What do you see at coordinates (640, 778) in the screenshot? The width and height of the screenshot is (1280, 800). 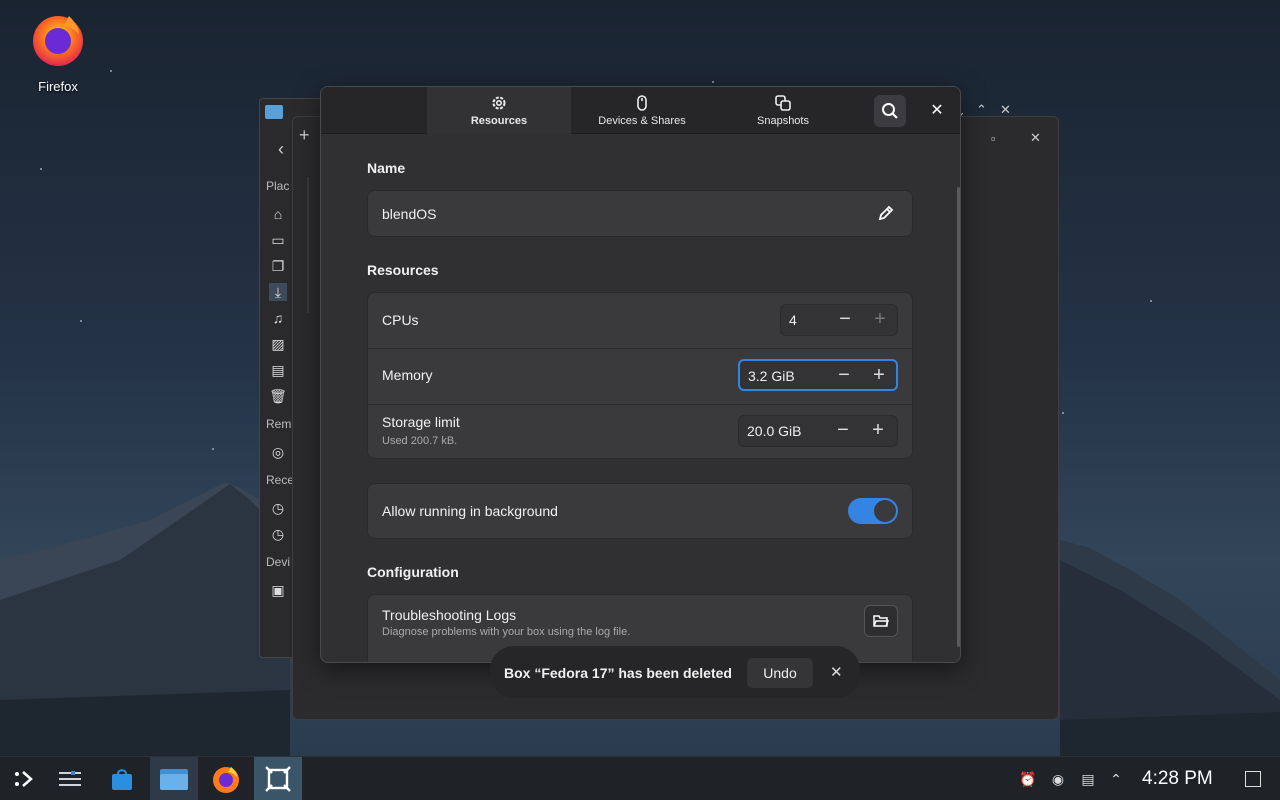 I see `taskbar: ⏰ ◉ ▤ ⌃ 4:28 PM` at bounding box center [640, 778].